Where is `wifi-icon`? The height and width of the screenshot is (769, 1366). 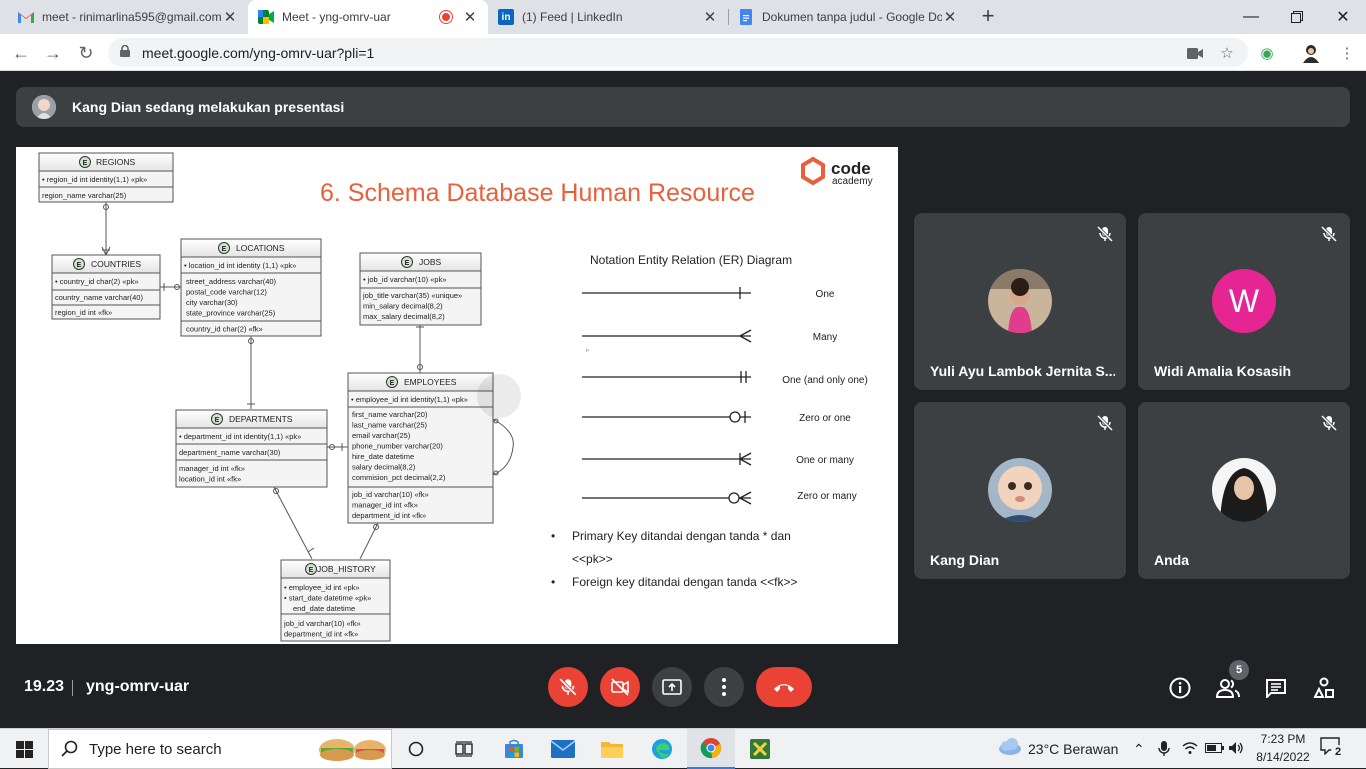 wifi-icon is located at coordinates (1190, 749).